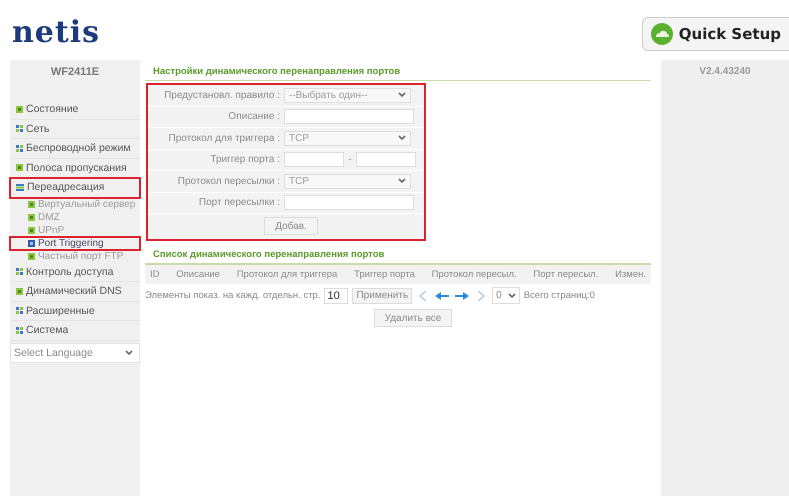  I want to click on field-label: Триггер порта :, so click(245, 160).